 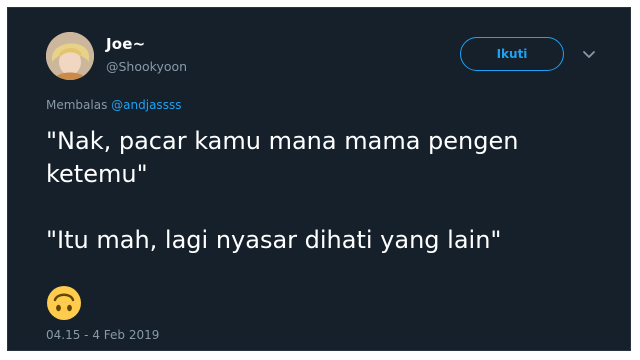 What do you see at coordinates (274, 240) in the screenshot?
I see `tweet-text-line-3: "Itu mah, lagi nyasar dihati yang lain"` at bounding box center [274, 240].